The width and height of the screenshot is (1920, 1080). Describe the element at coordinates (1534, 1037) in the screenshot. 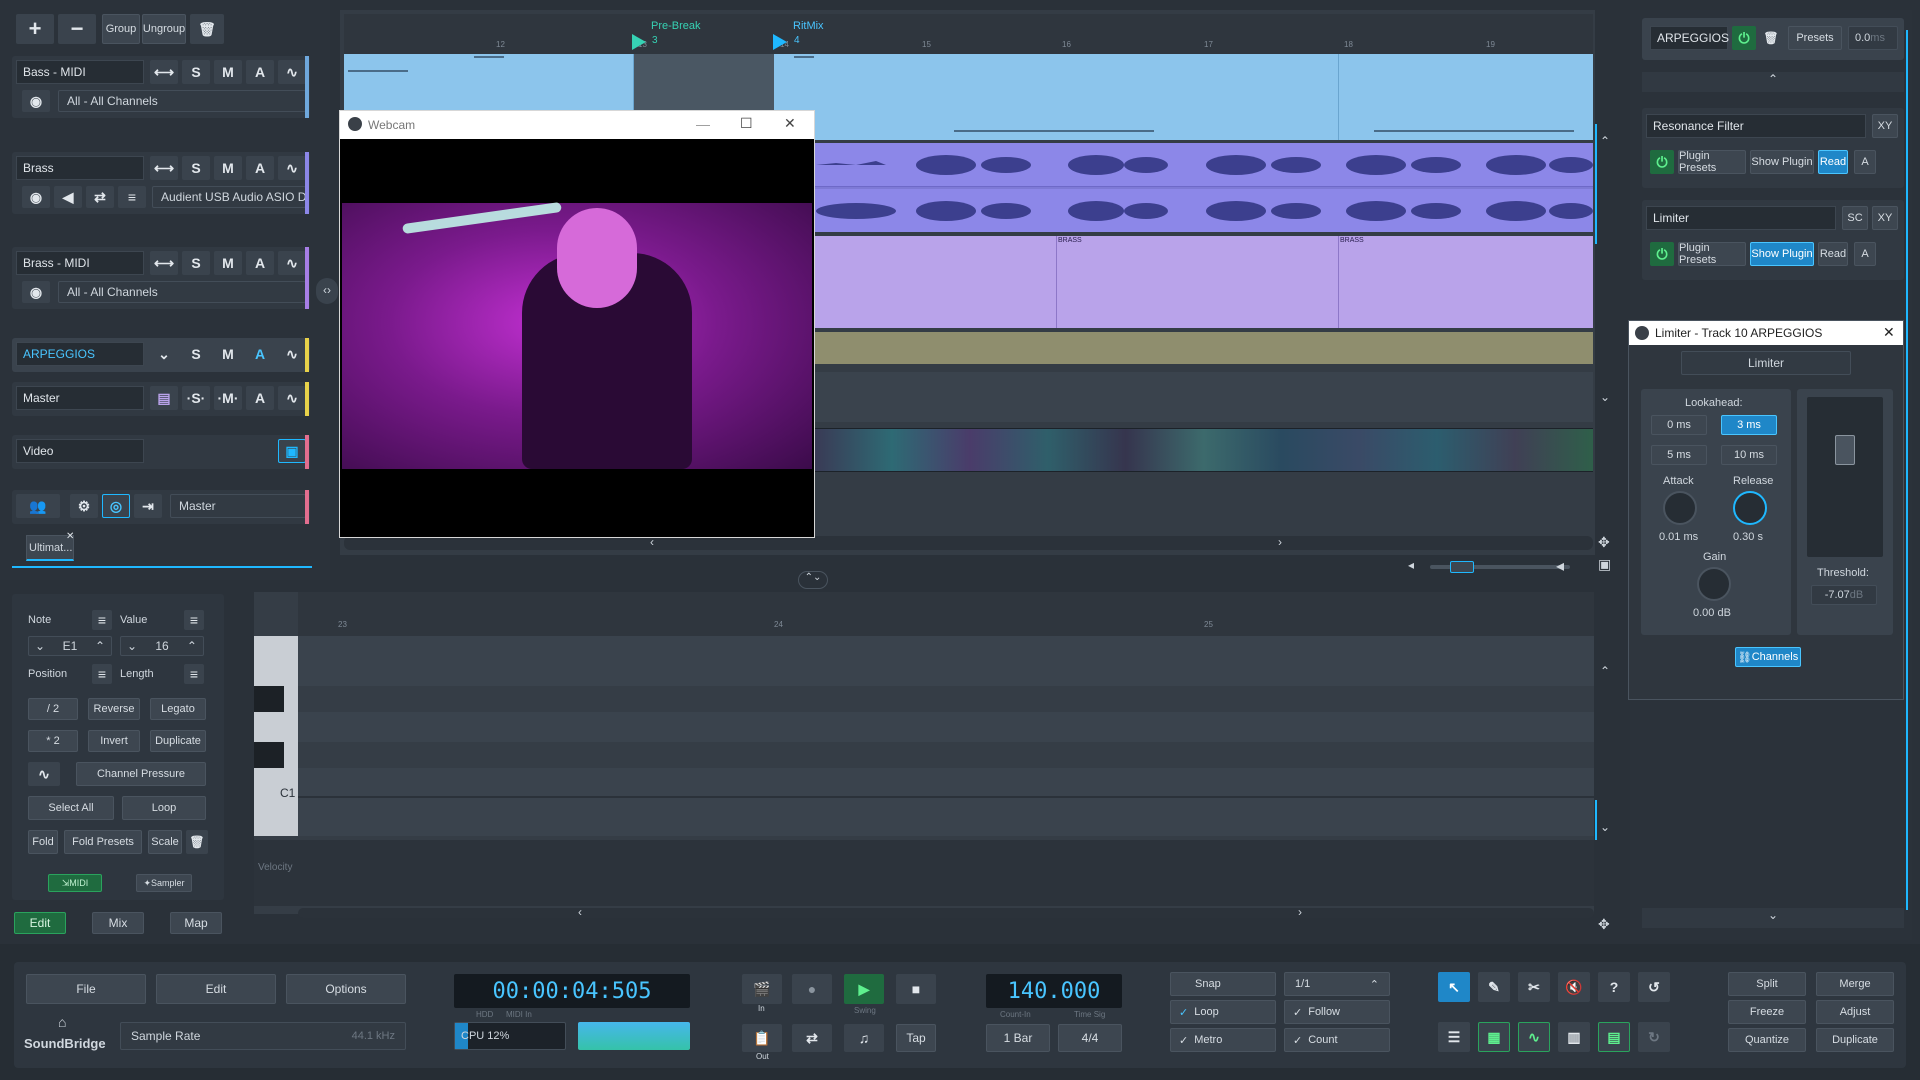

I see `waveform-view-icon: ∿` at that location.